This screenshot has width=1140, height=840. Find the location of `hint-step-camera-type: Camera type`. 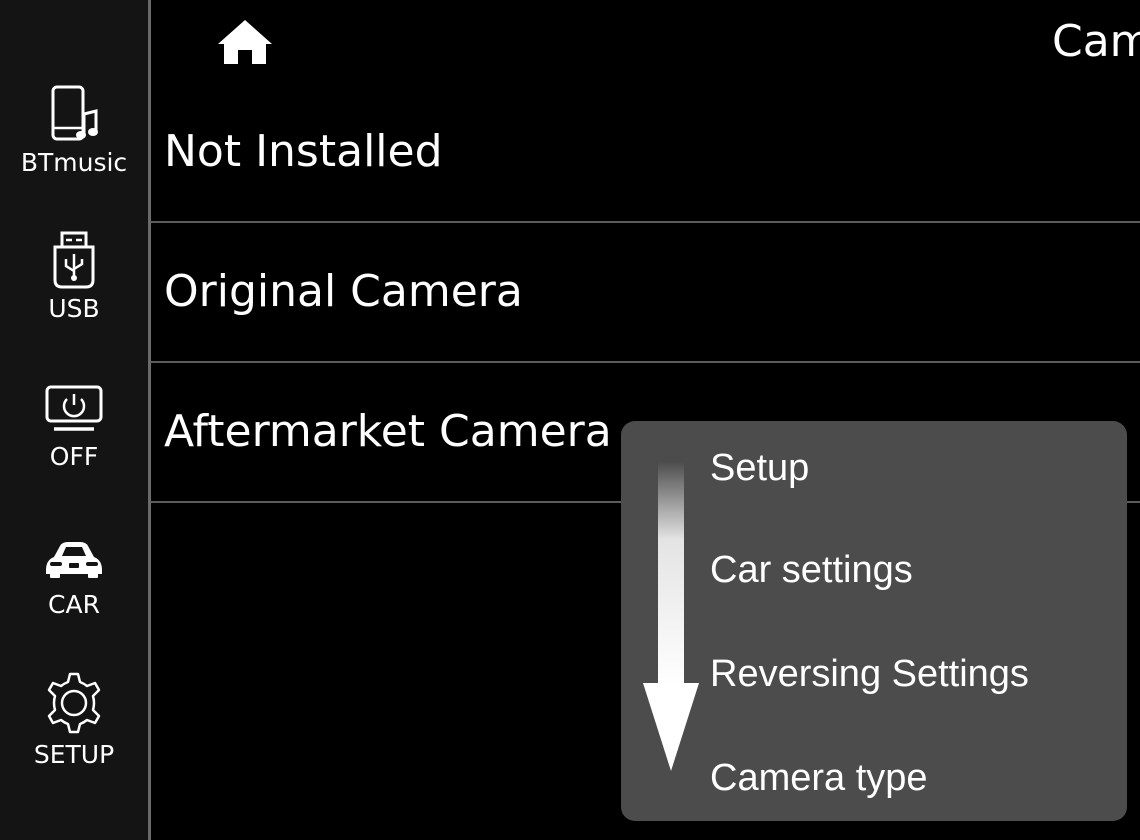

hint-step-camera-type: Camera type is located at coordinates (819, 778).